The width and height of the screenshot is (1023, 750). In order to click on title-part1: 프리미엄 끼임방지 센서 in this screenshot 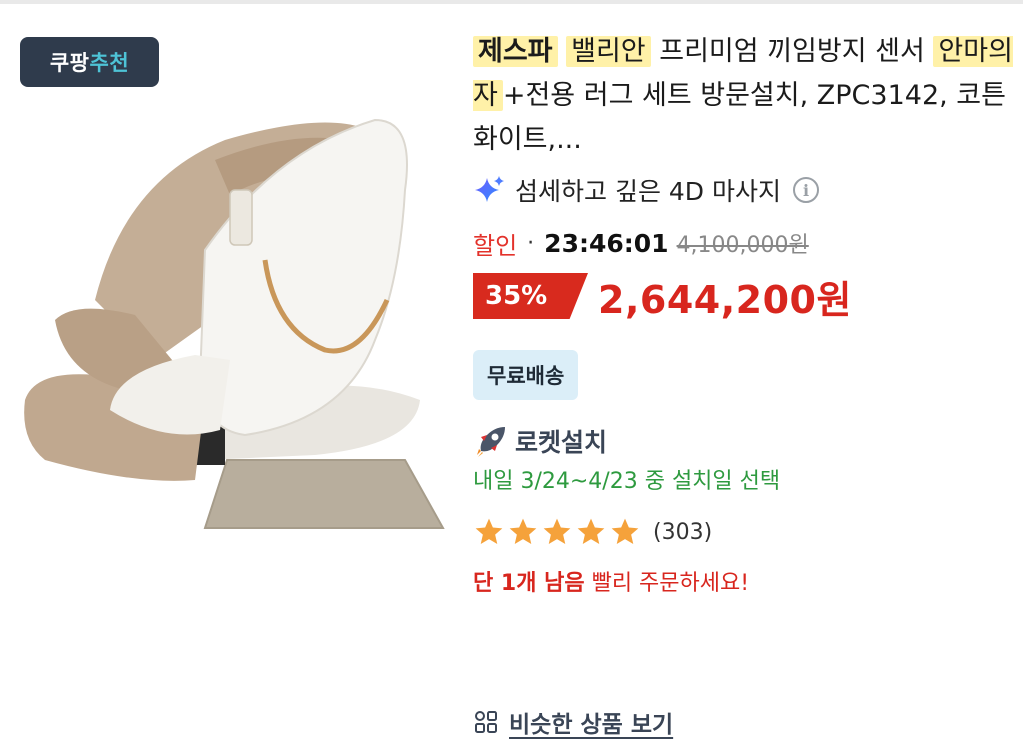, I will do `click(792, 51)`.